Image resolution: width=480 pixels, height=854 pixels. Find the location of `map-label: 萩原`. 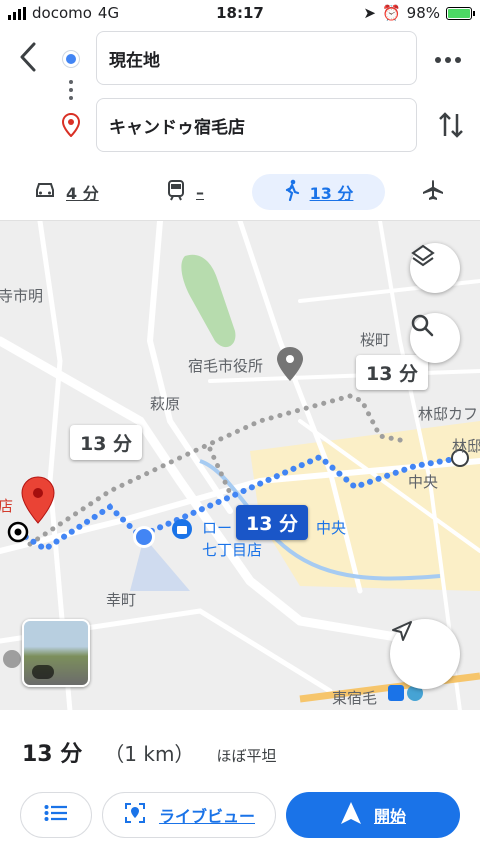

map-label: 萩原 is located at coordinates (165, 404).